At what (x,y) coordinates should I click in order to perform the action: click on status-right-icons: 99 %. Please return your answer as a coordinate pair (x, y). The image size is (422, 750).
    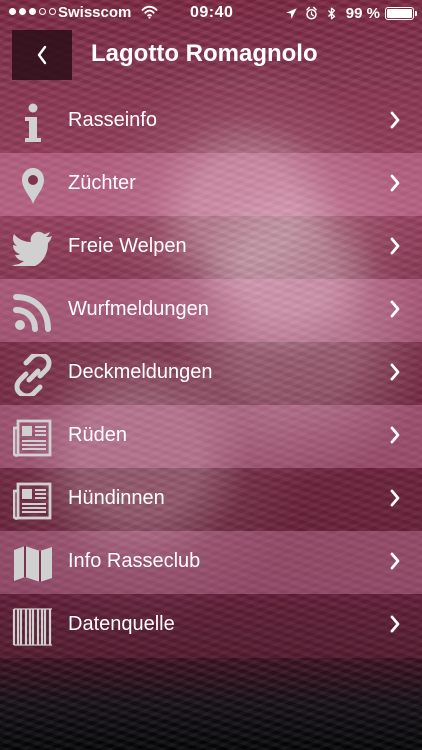
    Looking at the image, I should click on (350, 13).